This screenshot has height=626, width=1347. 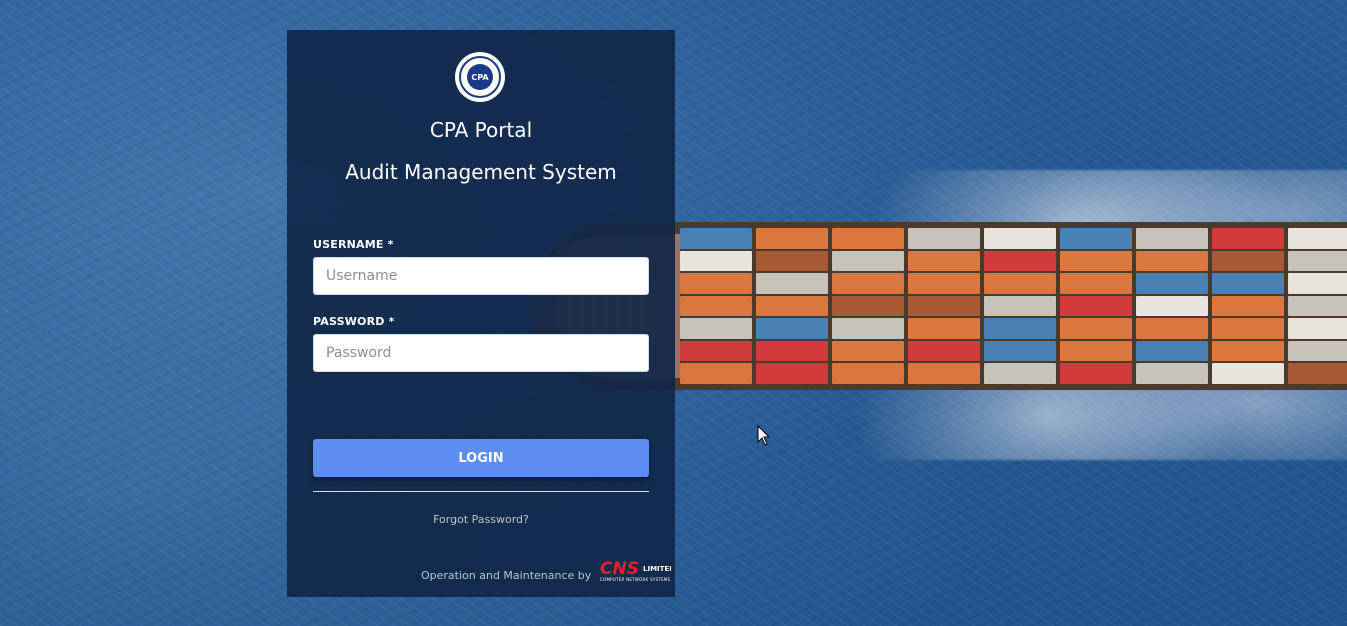 I want to click on divider, so click(x=481, y=491).